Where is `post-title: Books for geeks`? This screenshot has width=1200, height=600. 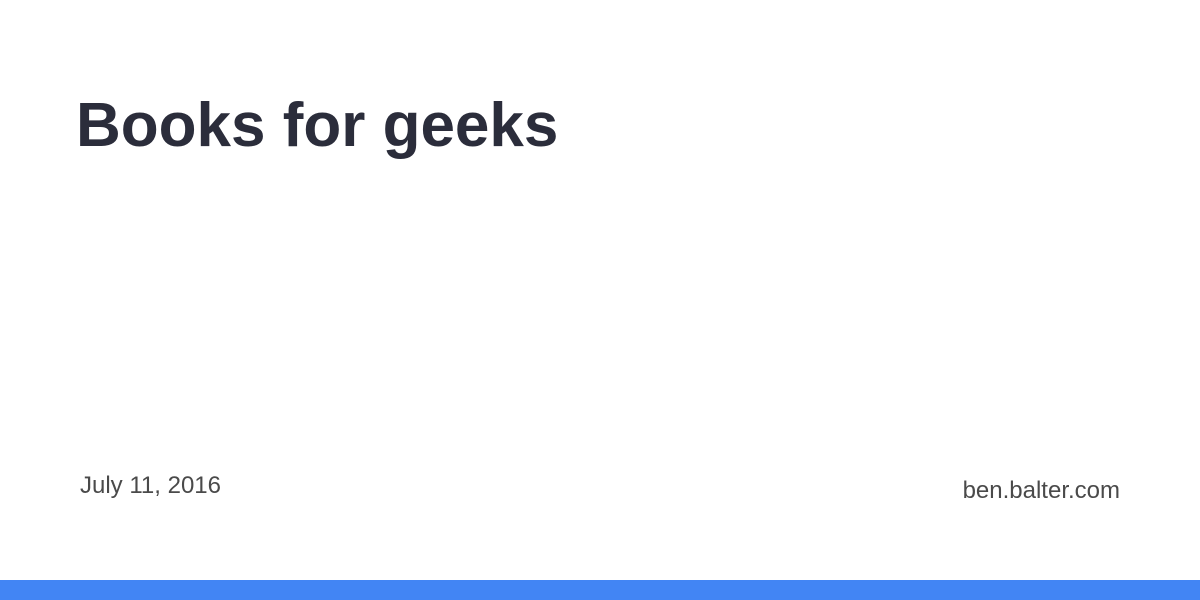 post-title: Books for geeks is located at coordinates (317, 125).